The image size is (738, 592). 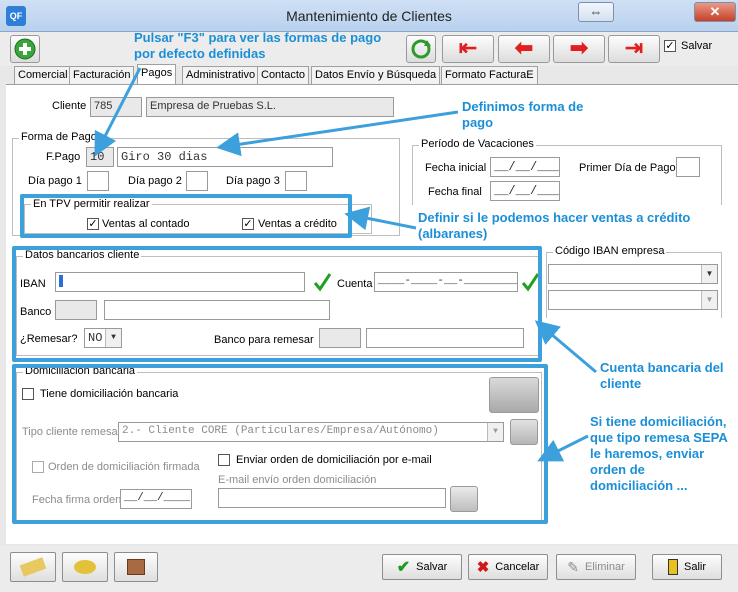 I want to click on restore-button: ⇔, so click(x=596, y=12).